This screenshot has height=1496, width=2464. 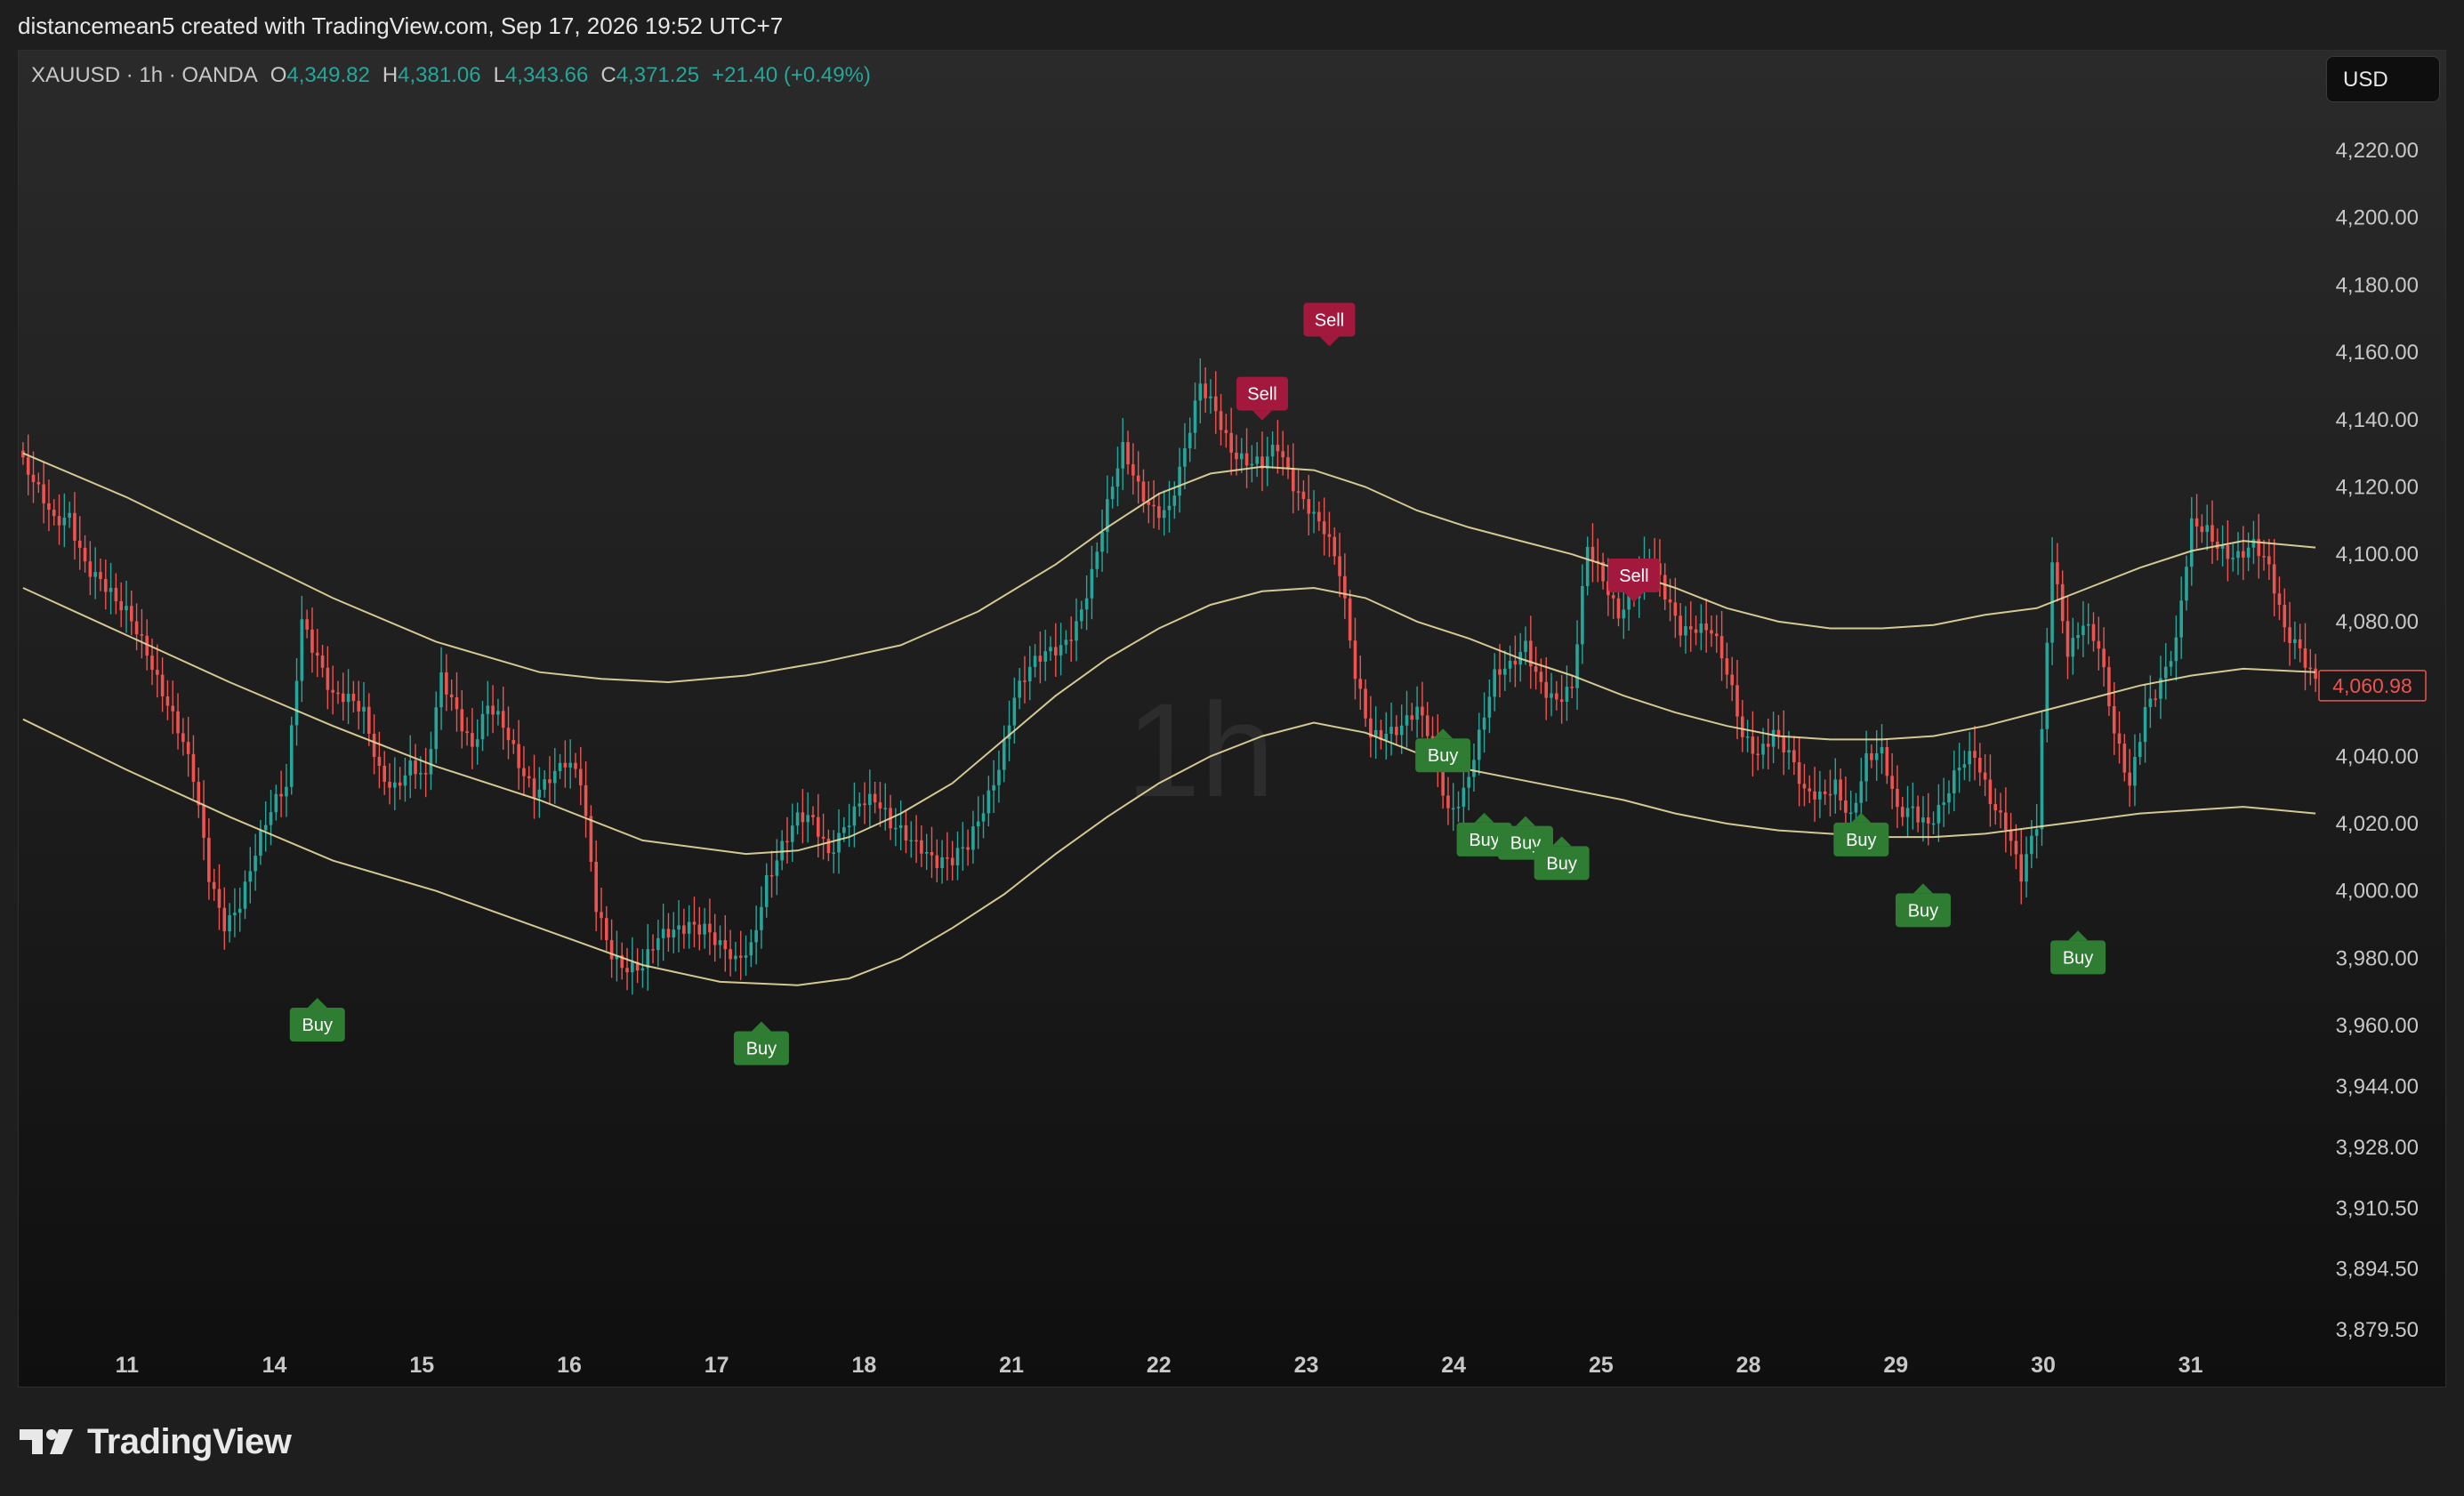 I want to click on x-tick-label: 11, so click(x=128, y=1365).